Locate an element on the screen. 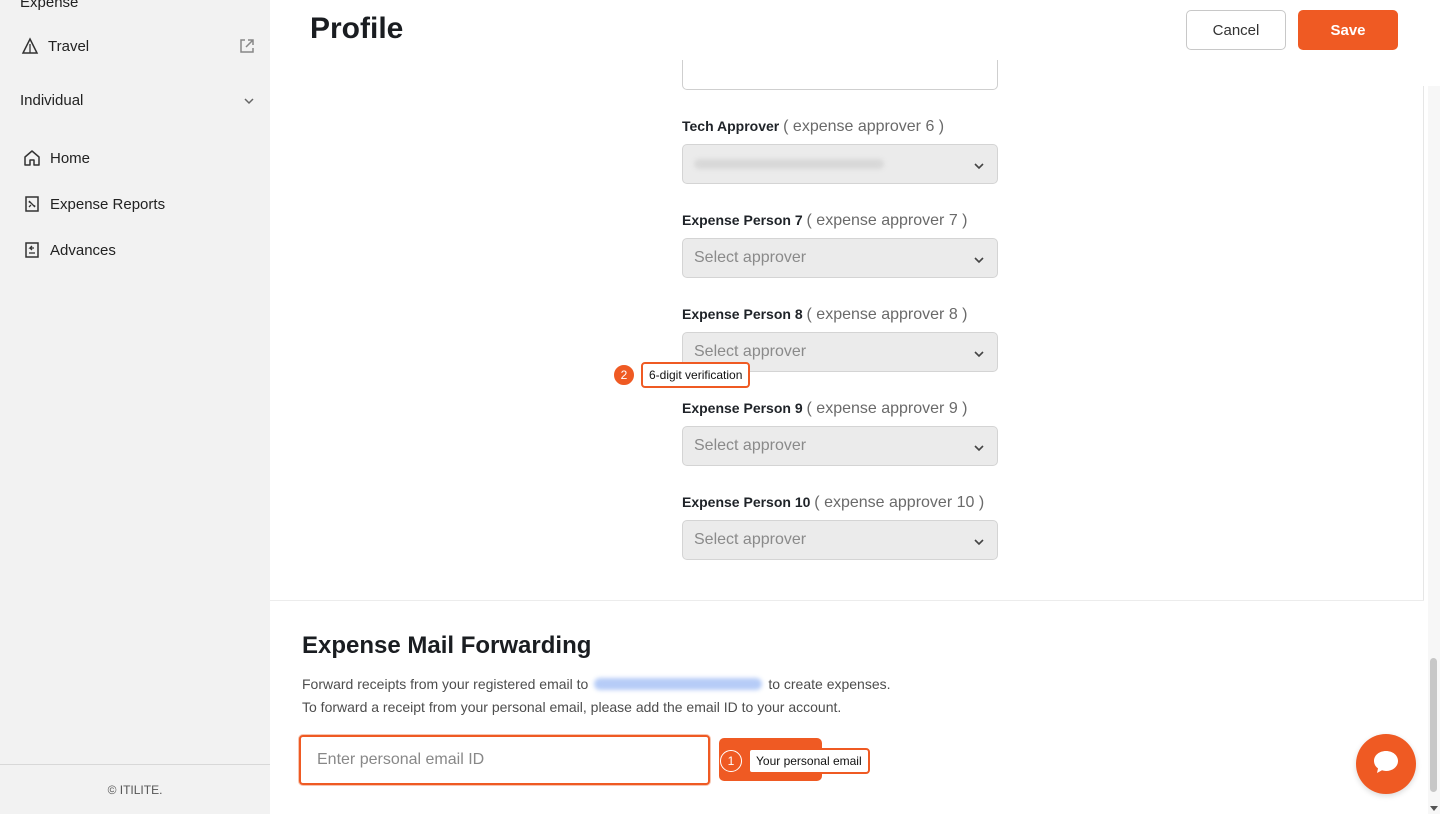 The height and width of the screenshot is (814, 1440). sidebar-item-advances: Advances is located at coordinates (69, 250).